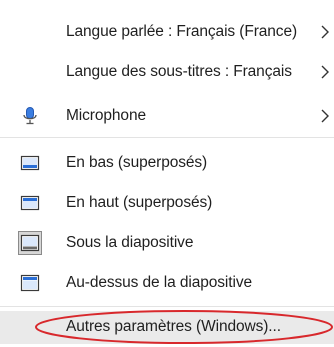  I want to click on menu-item-label: Au-dessus de la diapositive, so click(159, 282).